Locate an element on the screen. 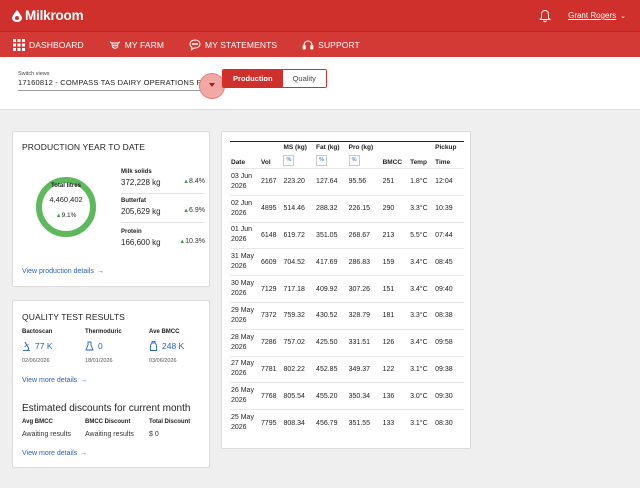 The width and height of the screenshot is (640, 488). cell-fat: 351.05 is located at coordinates (331, 235).